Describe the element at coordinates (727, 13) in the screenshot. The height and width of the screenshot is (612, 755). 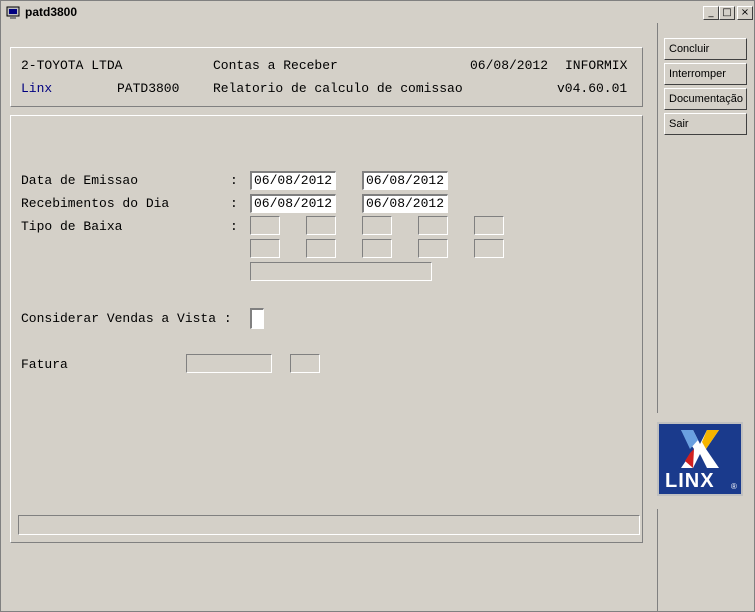
I see `maximize-button: □` at that location.